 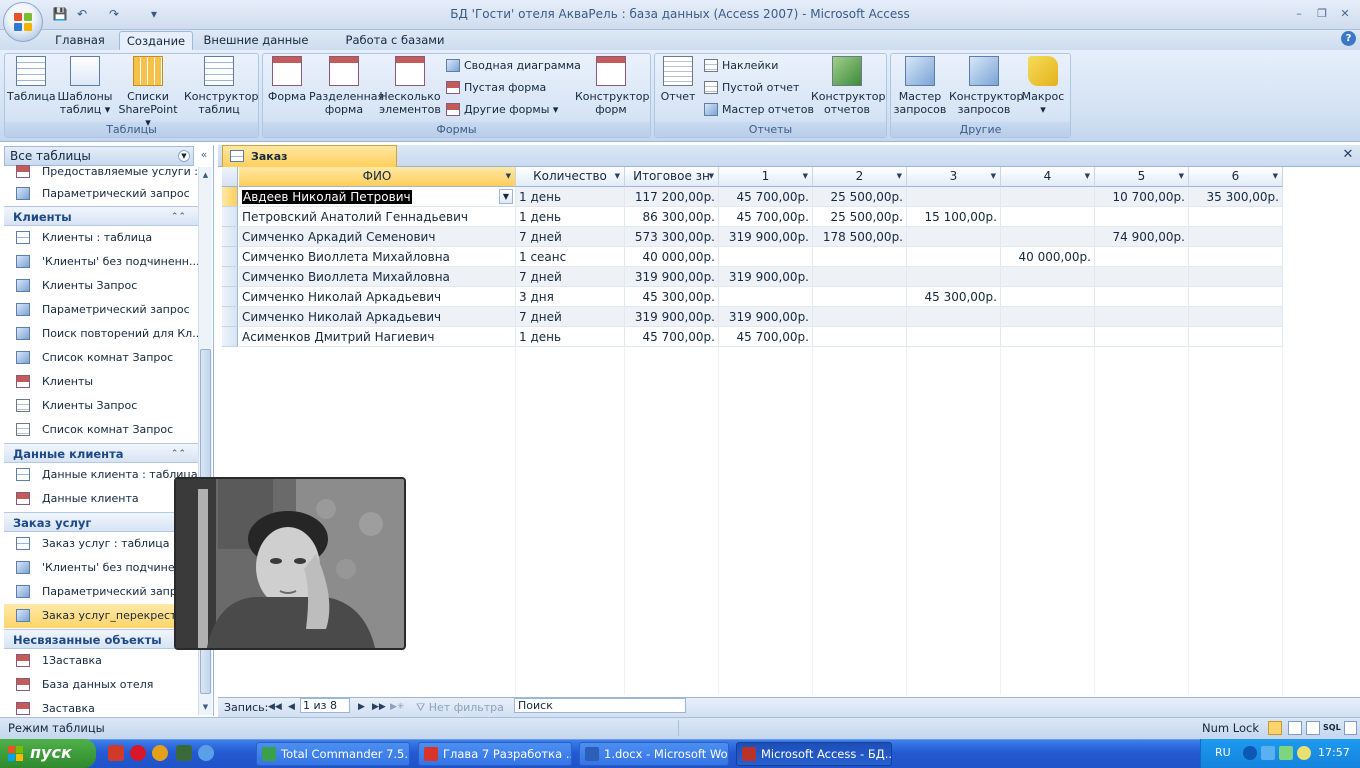 What do you see at coordinates (1142, 237) in the screenshot?
I see `table-cell: 74 900,00р.` at bounding box center [1142, 237].